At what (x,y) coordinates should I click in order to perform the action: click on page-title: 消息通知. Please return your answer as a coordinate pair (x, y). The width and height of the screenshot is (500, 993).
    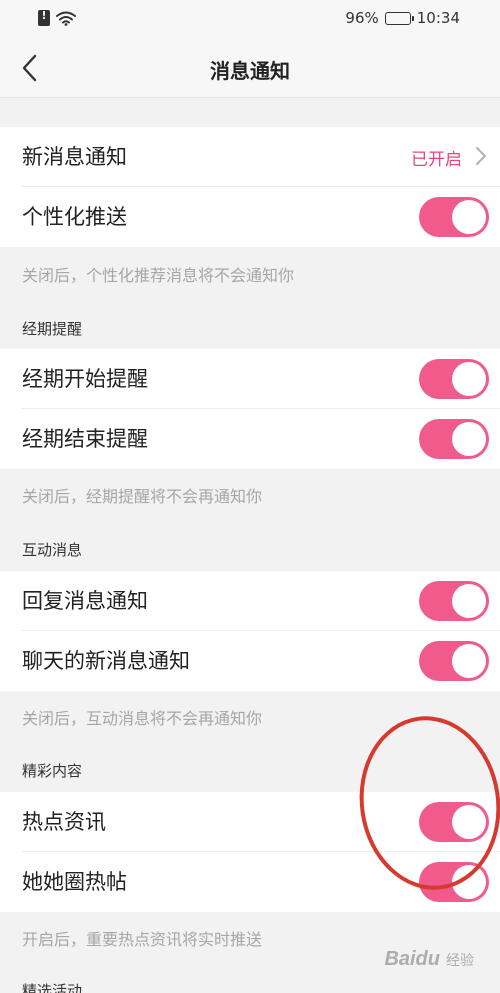
    Looking at the image, I should click on (250, 71).